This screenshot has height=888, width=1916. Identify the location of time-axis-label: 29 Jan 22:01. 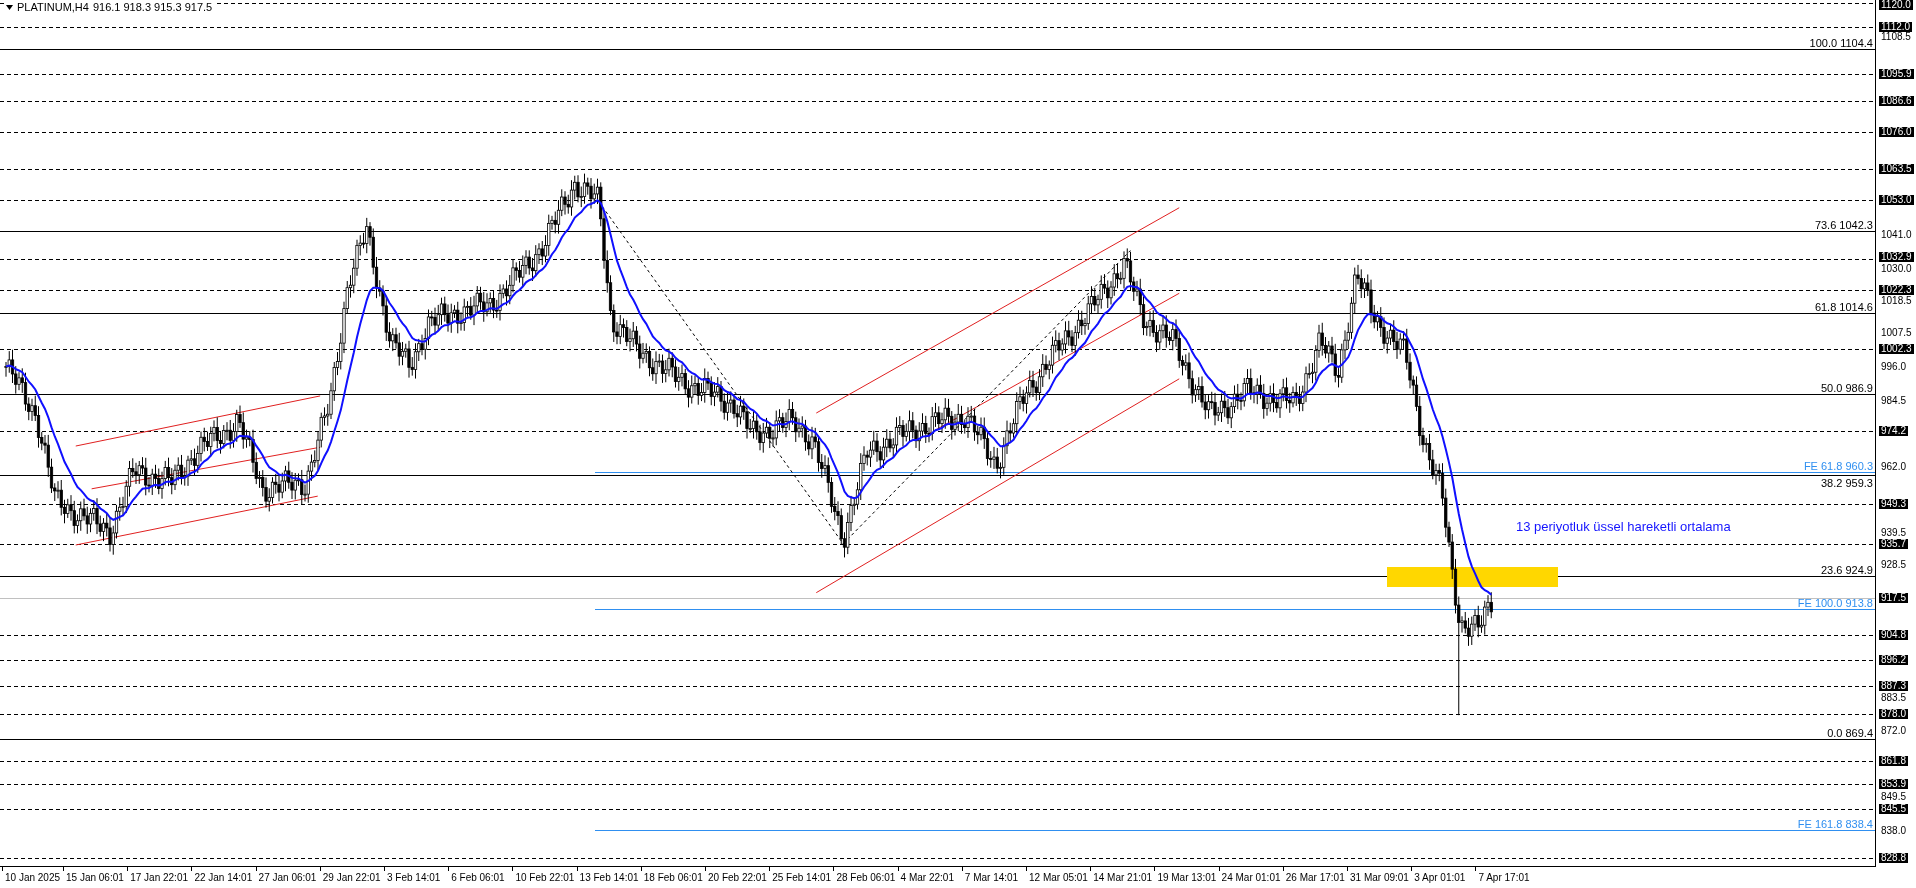
(351, 877).